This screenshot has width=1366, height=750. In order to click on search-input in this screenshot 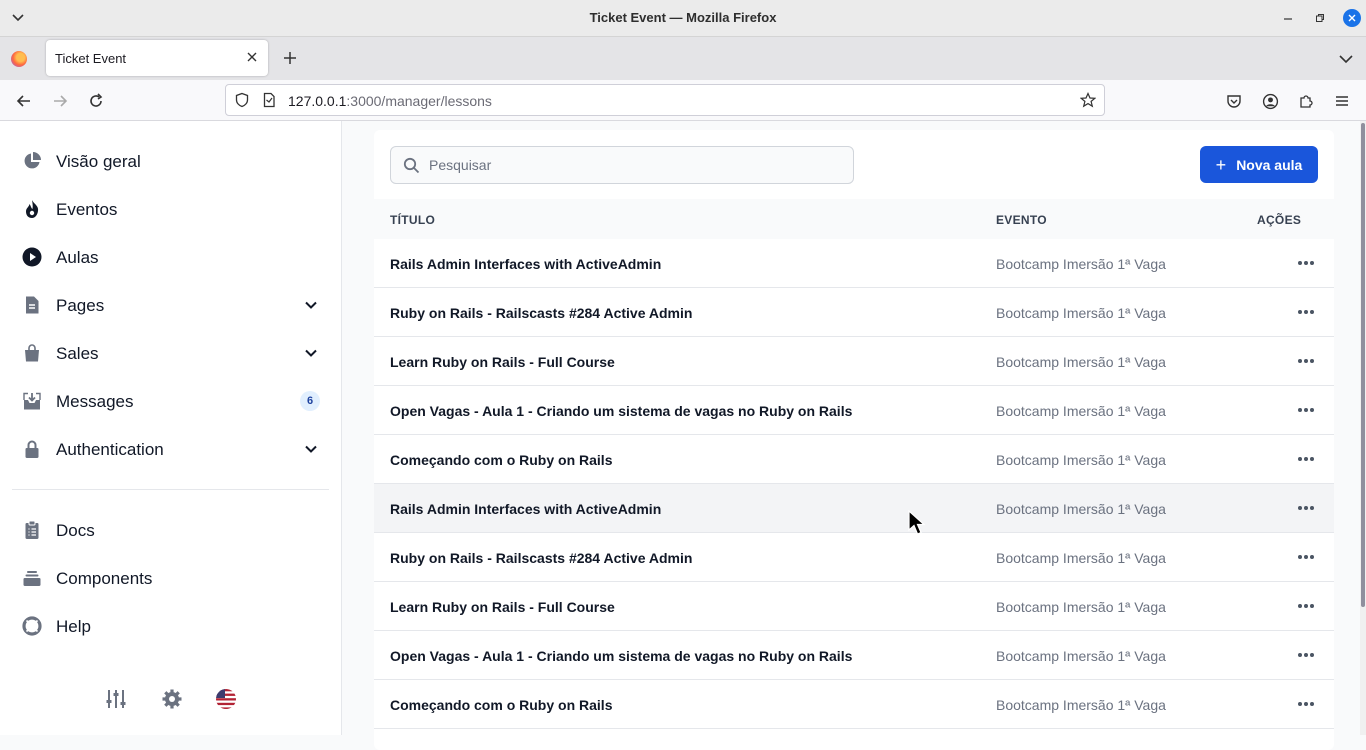, I will do `click(639, 165)`.